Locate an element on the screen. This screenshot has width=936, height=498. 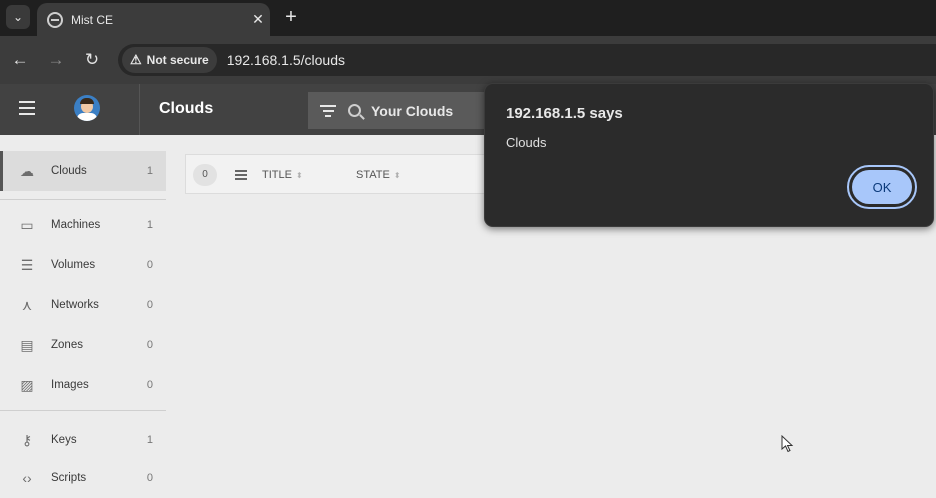
browser-tab-bar: ⌄ Mist CE ✕ + is located at coordinates (468, 18).